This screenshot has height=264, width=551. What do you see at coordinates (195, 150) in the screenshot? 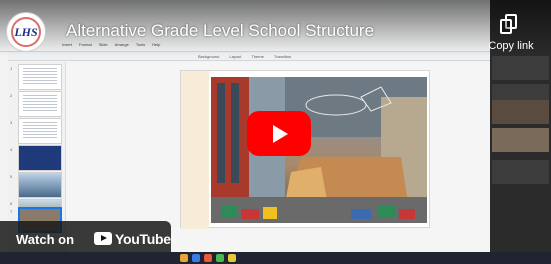
I see `slide-decoration` at bounding box center [195, 150].